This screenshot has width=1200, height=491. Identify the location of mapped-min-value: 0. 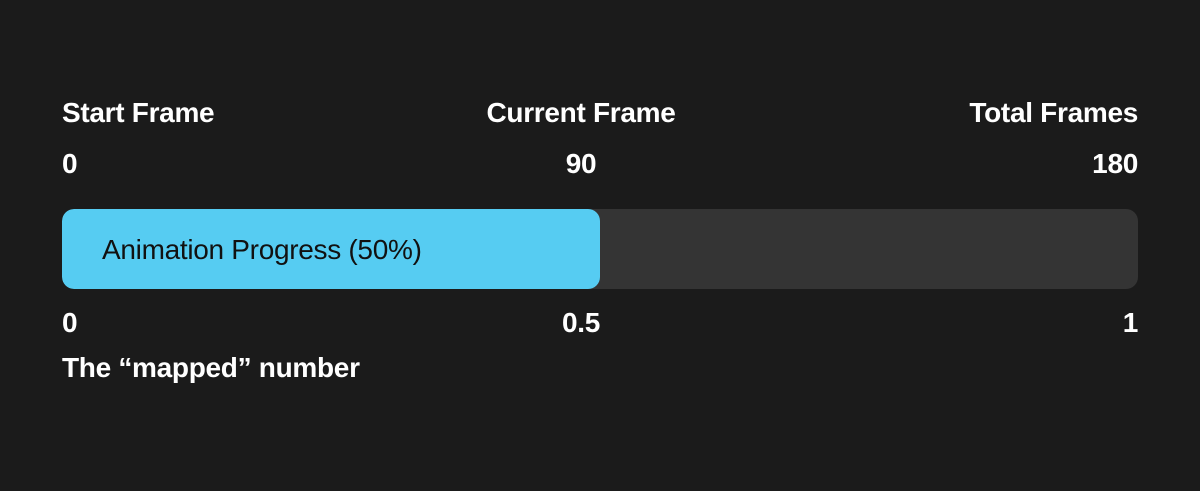
(70, 322).